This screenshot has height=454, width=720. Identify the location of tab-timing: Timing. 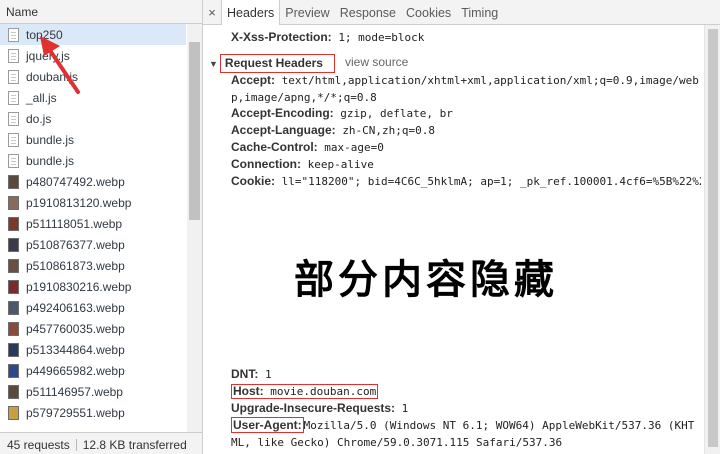
(479, 12).